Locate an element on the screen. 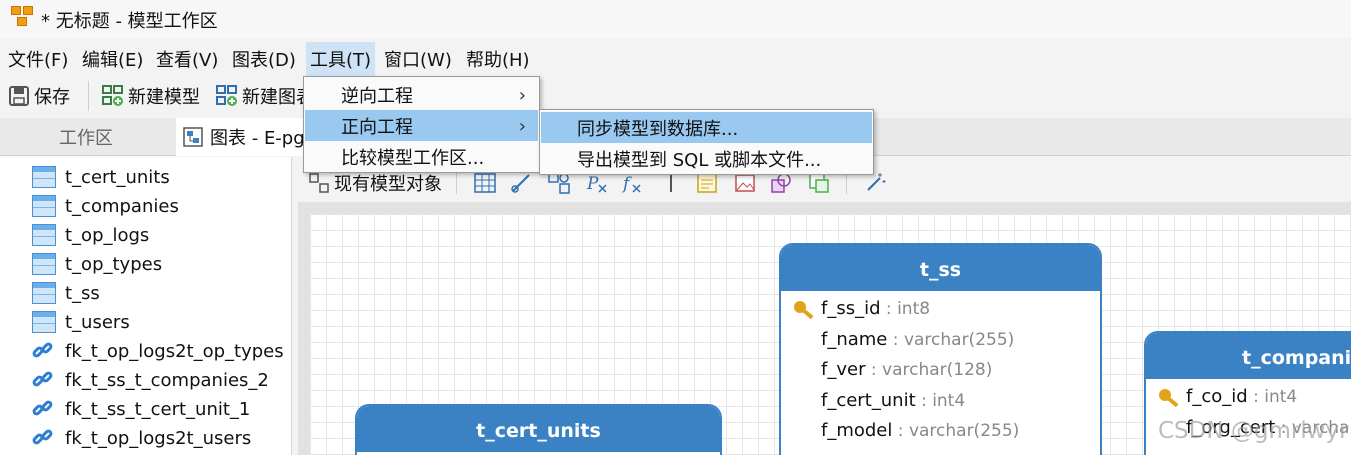 This screenshot has height=455, width=1351. title-bar: * 无标题 - 模型工作区 is located at coordinates (675, 19).